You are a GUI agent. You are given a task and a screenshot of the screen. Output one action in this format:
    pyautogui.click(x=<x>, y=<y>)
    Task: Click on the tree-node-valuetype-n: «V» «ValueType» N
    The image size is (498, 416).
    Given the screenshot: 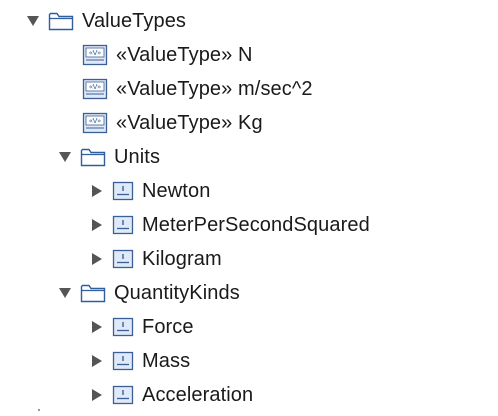 What is the action you would take?
    pyautogui.click(x=249, y=55)
    